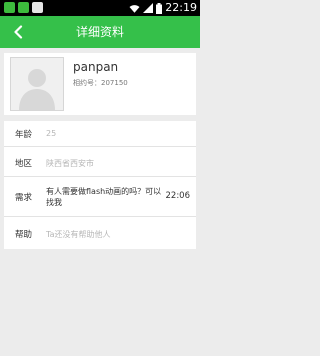 This screenshot has width=320, height=356. I want to click on info-row-help: 帮助 Ta还没有帮助他人, so click(100, 233).